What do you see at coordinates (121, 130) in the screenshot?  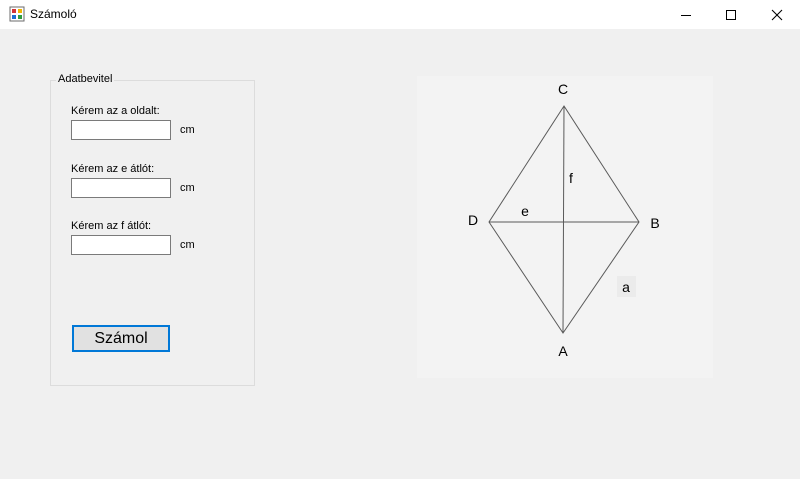 I see `side-a-input` at bounding box center [121, 130].